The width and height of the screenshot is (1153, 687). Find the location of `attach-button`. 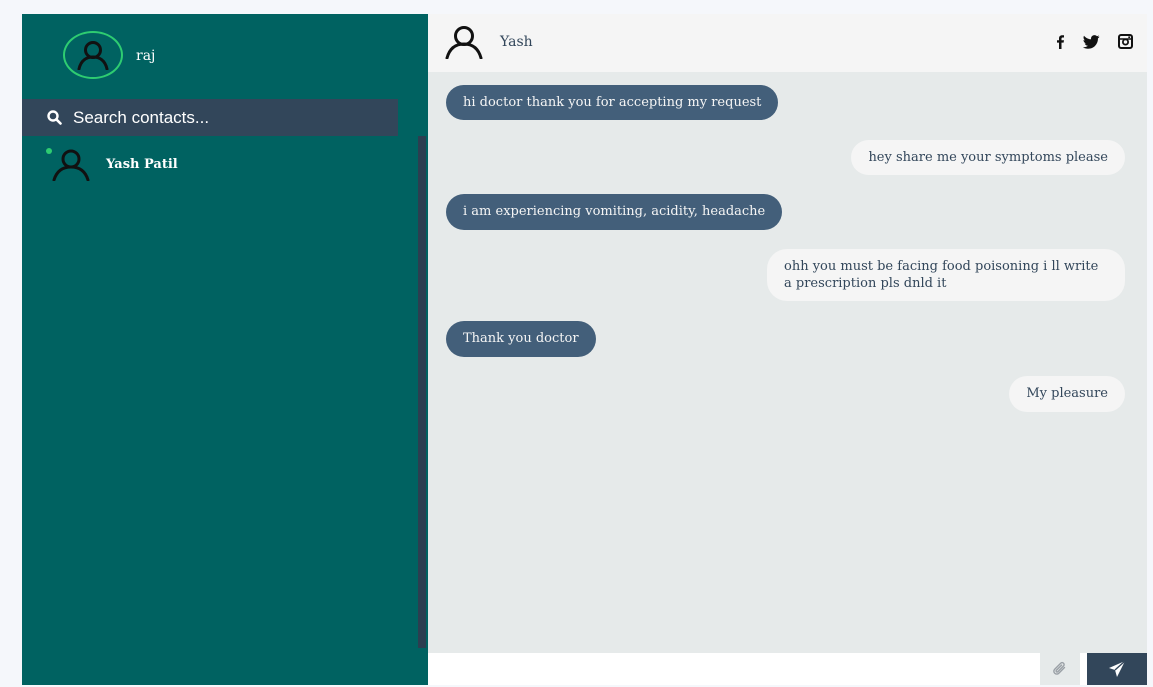

attach-button is located at coordinates (1060, 669).